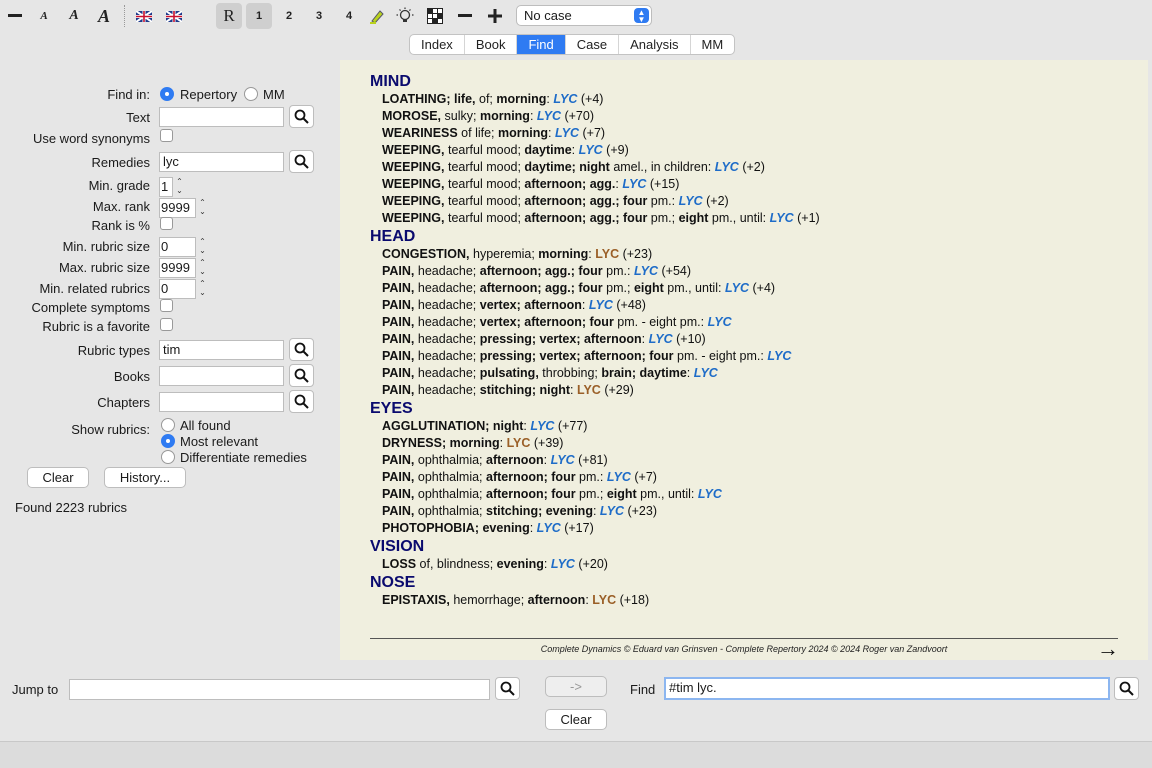 The height and width of the screenshot is (768, 1152). Describe the element at coordinates (745, 99) in the screenshot. I see `rubric-row: LOATHING; life, of; morning: LYC (+4)` at that location.